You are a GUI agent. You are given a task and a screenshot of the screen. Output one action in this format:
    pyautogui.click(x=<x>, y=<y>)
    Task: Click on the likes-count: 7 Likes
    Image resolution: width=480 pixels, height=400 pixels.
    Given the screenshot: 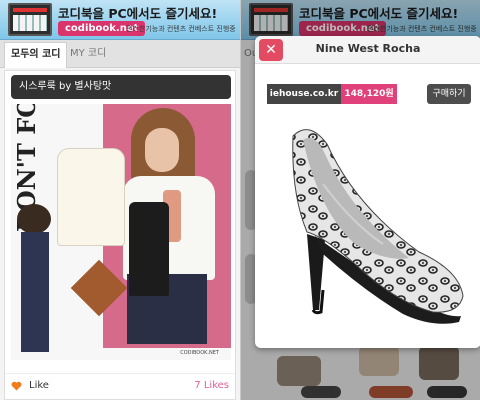 What is the action you would take?
    pyautogui.click(x=211, y=385)
    